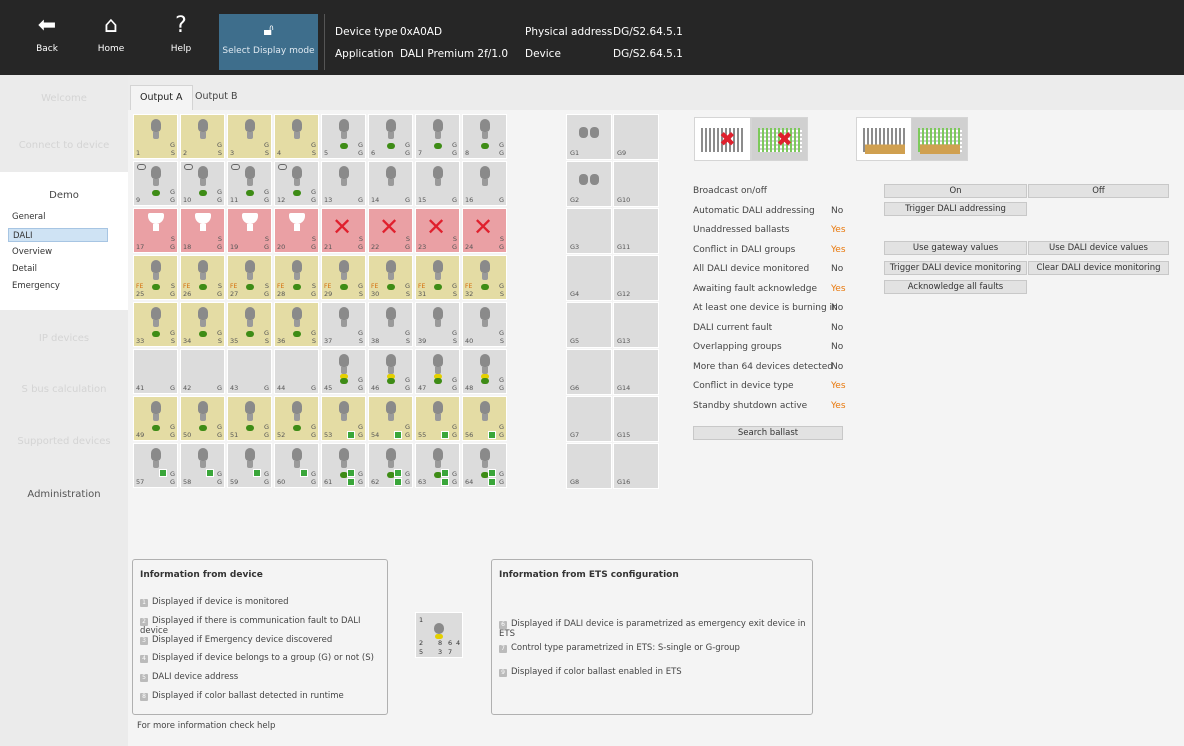 The width and height of the screenshot is (1184, 746). What do you see at coordinates (636, 372) in the screenshot?
I see `group-cell: G14` at bounding box center [636, 372].